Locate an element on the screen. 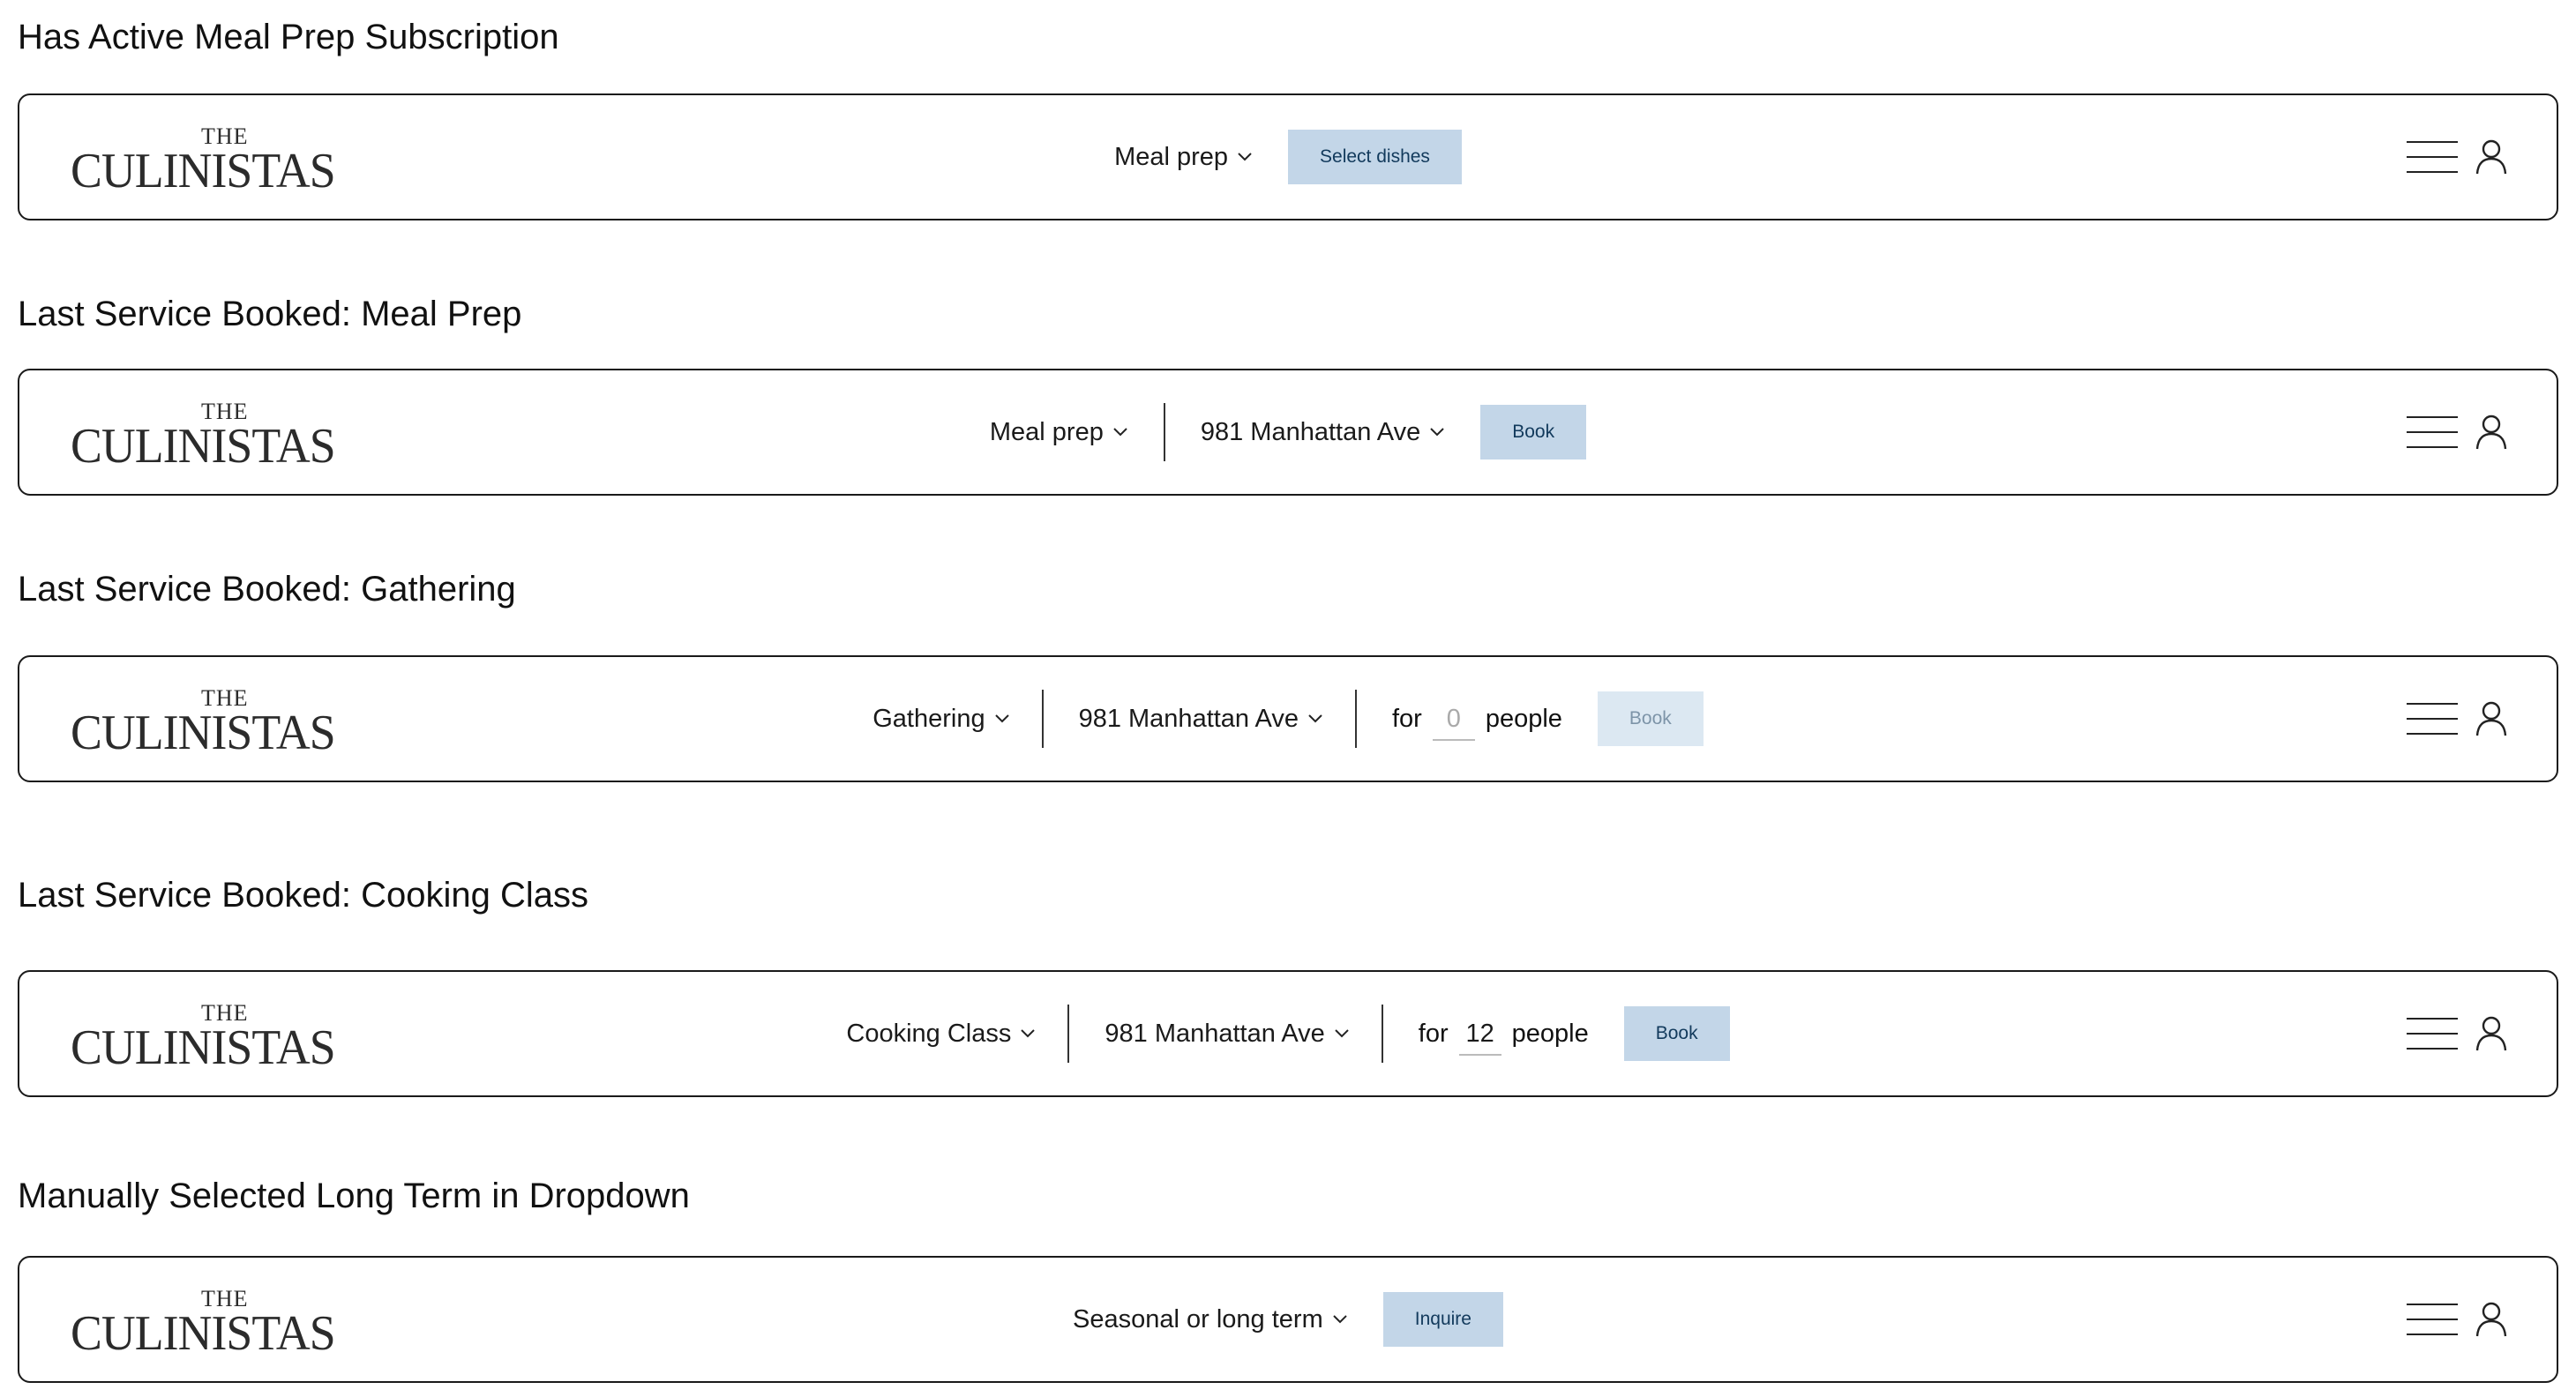 This screenshot has width=2576, height=1397. section-heading-meal-prep: Last Service Booked: Meal Prep is located at coordinates (270, 314).